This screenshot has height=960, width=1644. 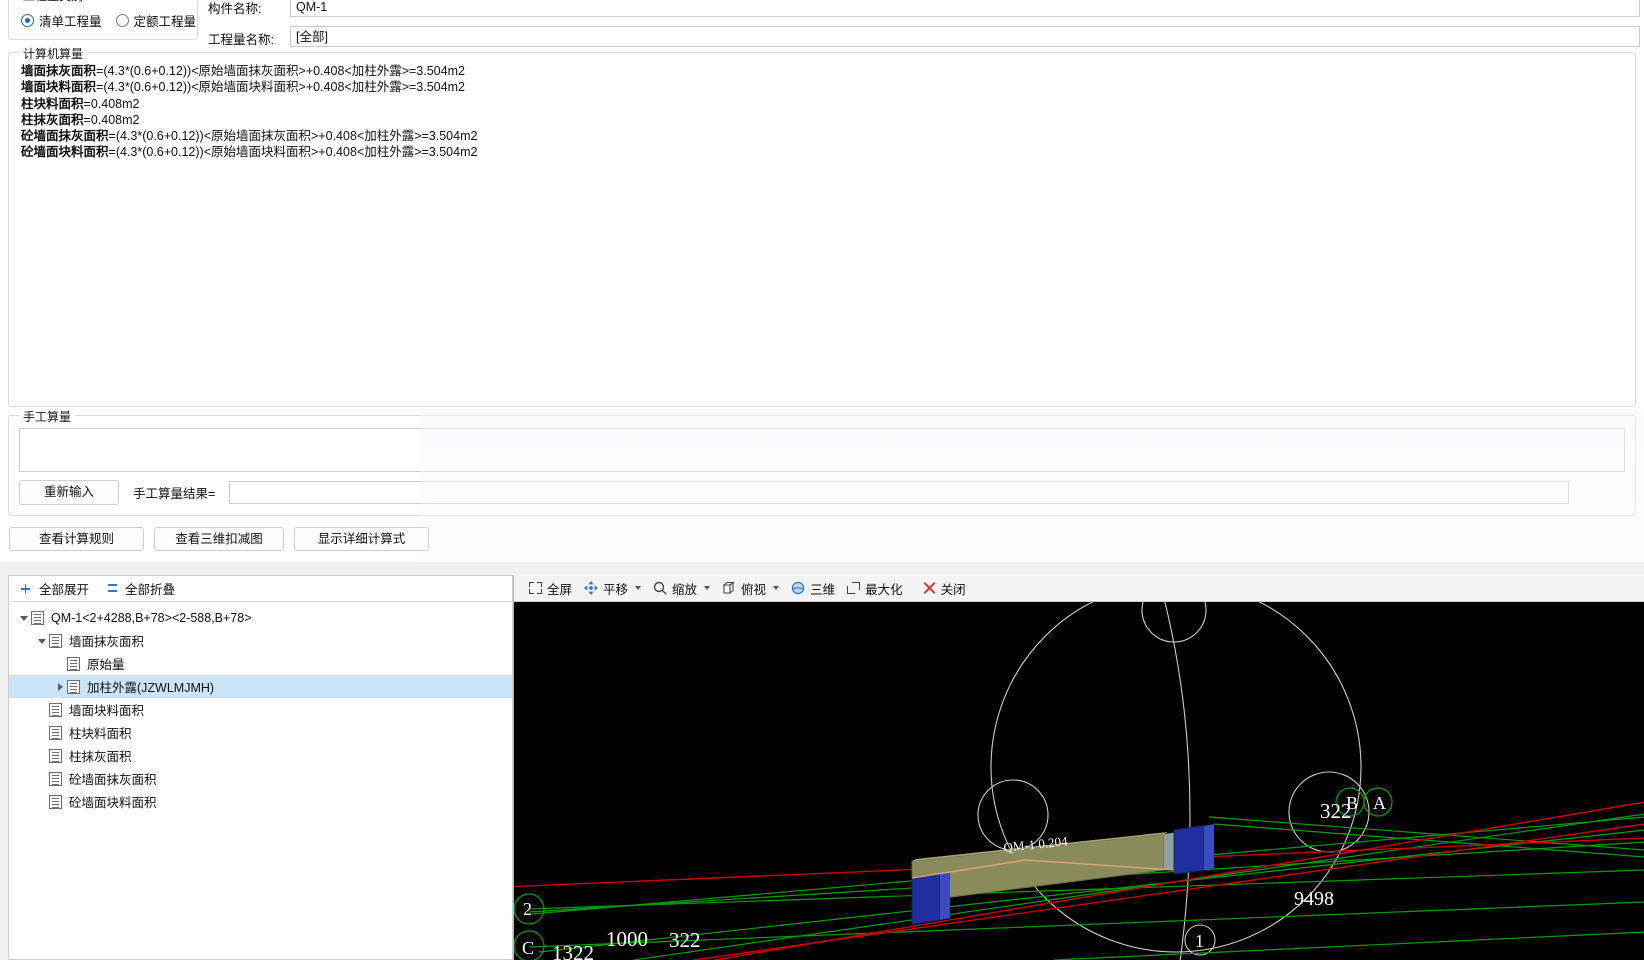 I want to click on tree-row: 墙面抹灰面积, so click(x=260, y=640).